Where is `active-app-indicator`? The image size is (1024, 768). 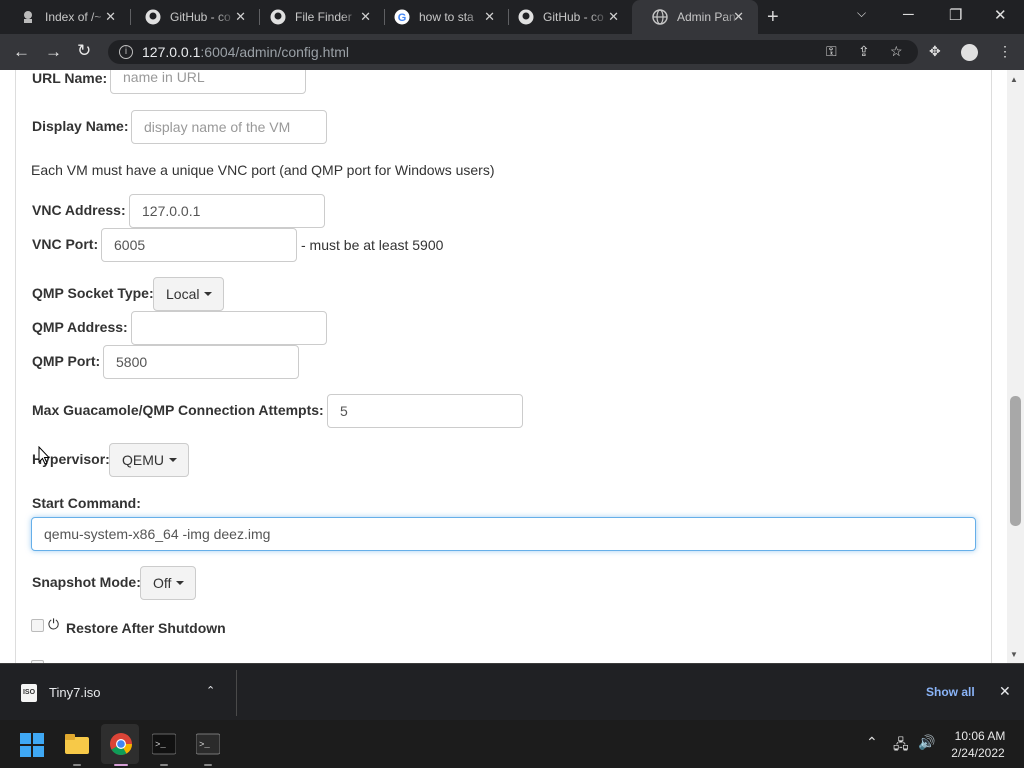 active-app-indicator is located at coordinates (121, 765).